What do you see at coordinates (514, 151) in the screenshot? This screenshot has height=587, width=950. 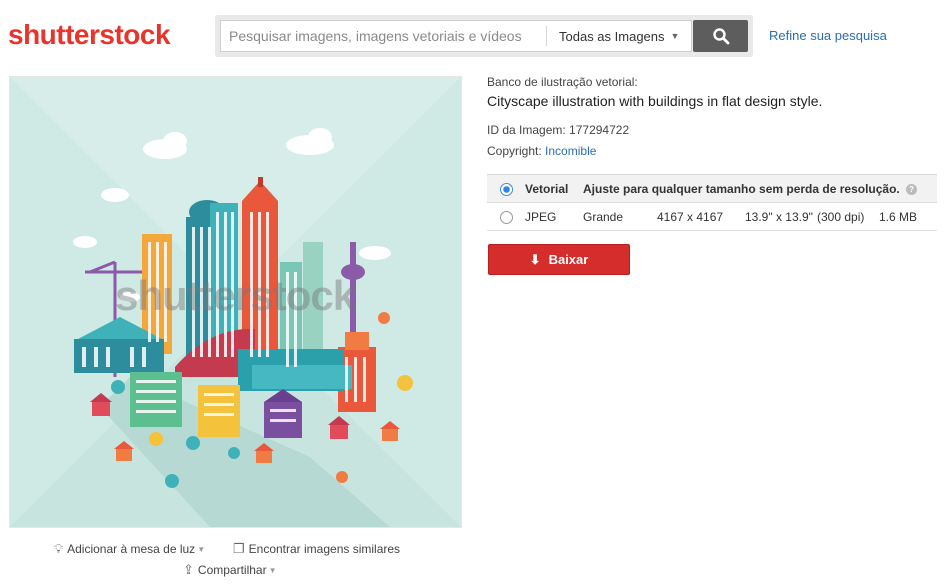 I see `copyright-label: Copyright:` at bounding box center [514, 151].